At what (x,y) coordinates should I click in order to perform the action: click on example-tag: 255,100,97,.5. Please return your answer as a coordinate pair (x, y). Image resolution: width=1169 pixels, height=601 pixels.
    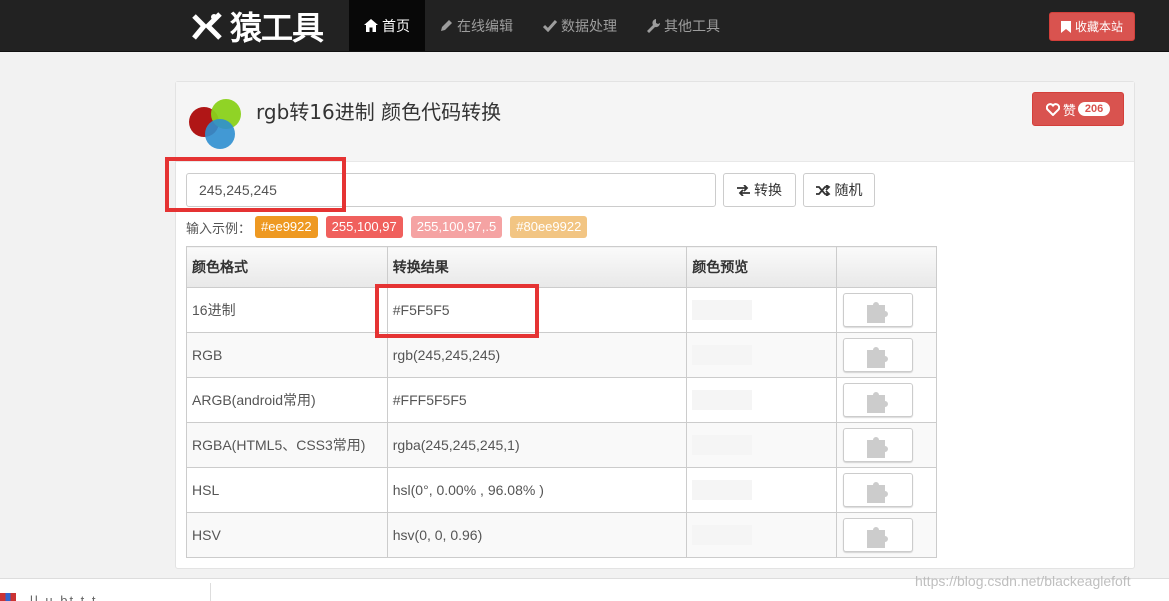
    Looking at the image, I should click on (456, 227).